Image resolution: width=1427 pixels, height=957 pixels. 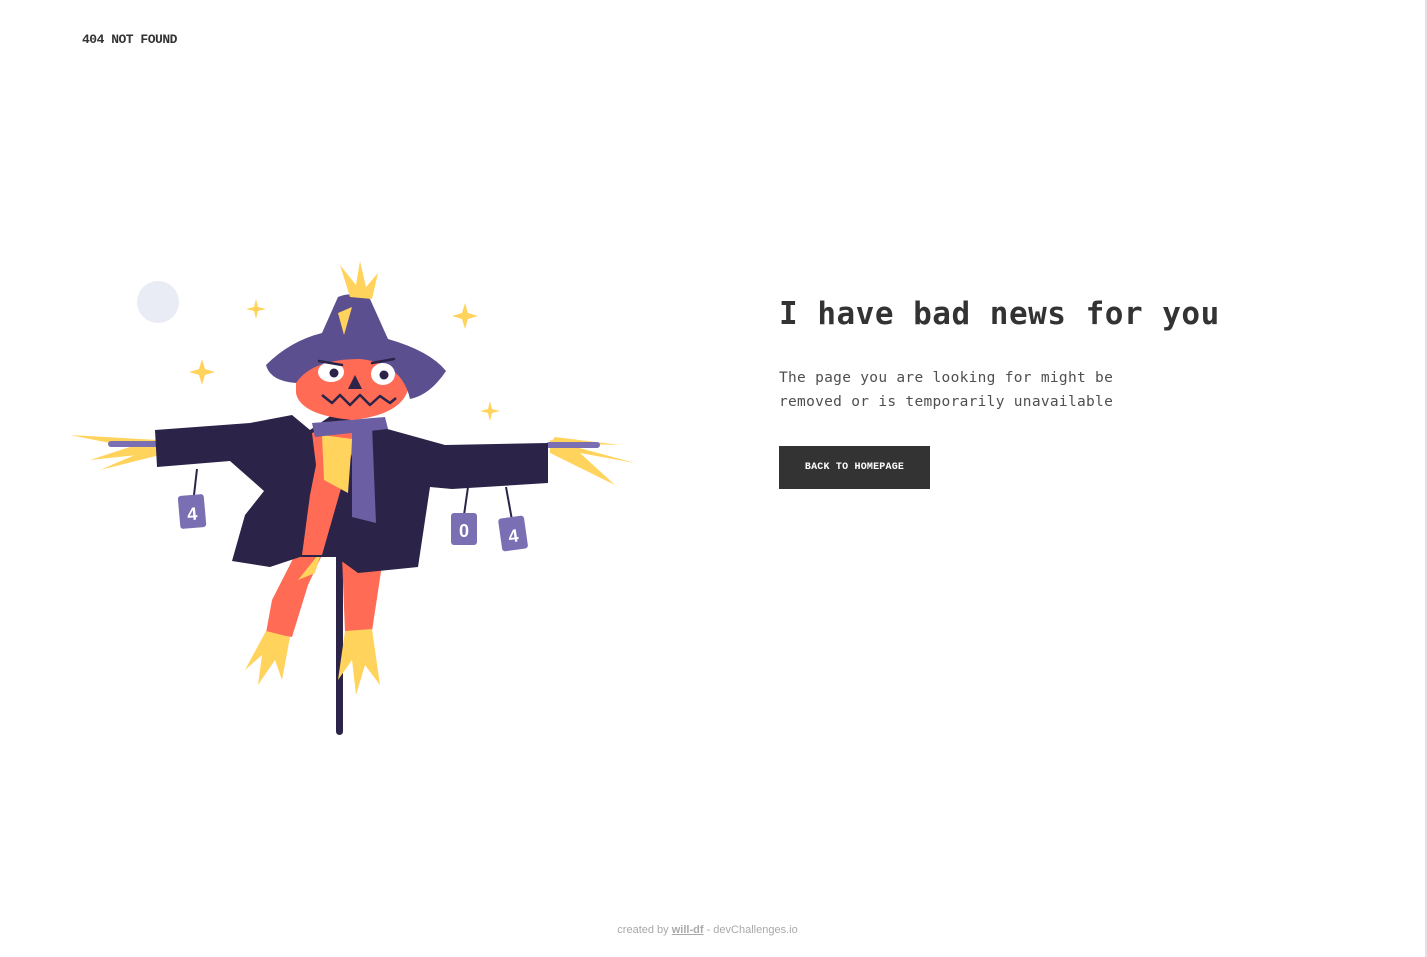 What do you see at coordinates (464, 531) in the screenshot?
I see `can-label-2: 0` at bounding box center [464, 531].